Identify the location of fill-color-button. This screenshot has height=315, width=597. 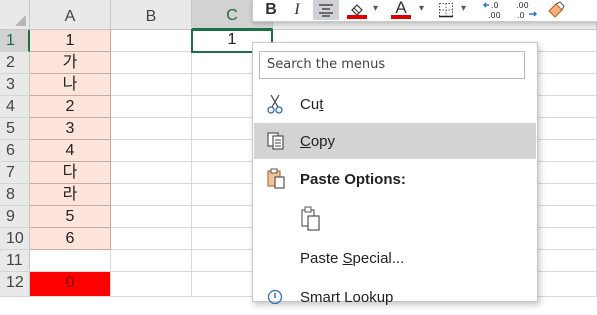
(357, 10).